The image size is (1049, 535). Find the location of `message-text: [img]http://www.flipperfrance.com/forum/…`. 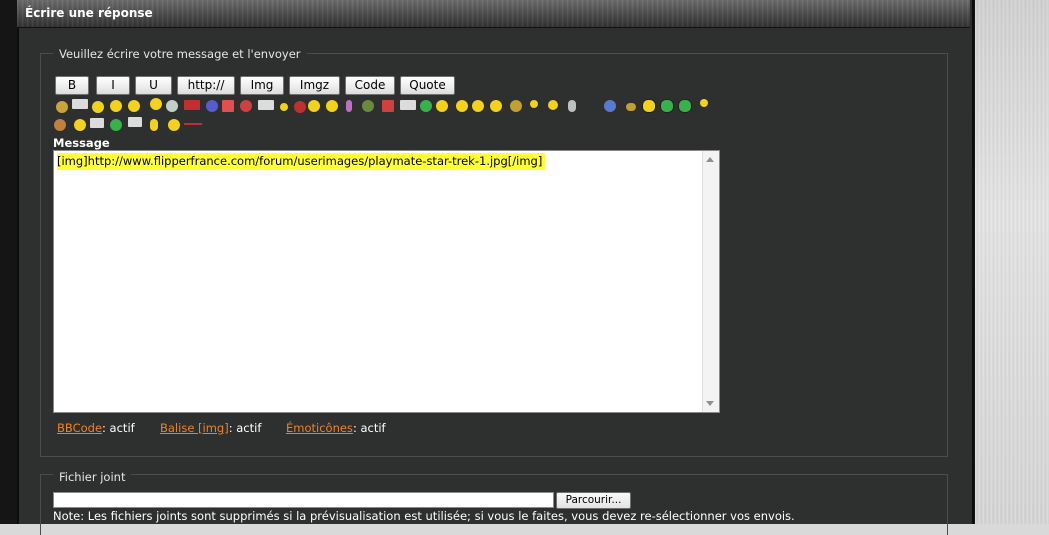

message-text: [img]http://www.flipperfrance.com/forum/… is located at coordinates (301, 161).